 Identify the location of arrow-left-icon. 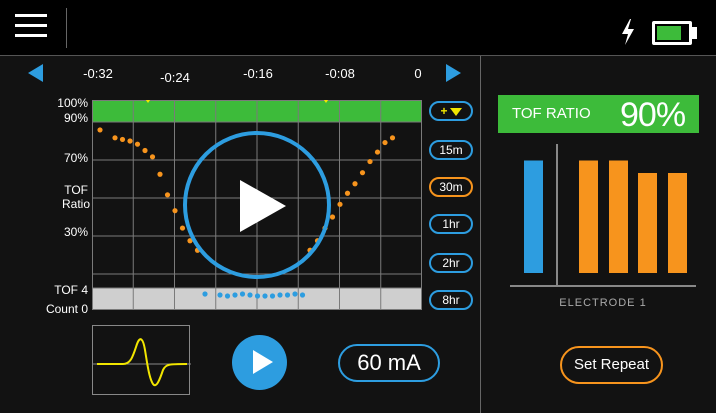
(35, 73).